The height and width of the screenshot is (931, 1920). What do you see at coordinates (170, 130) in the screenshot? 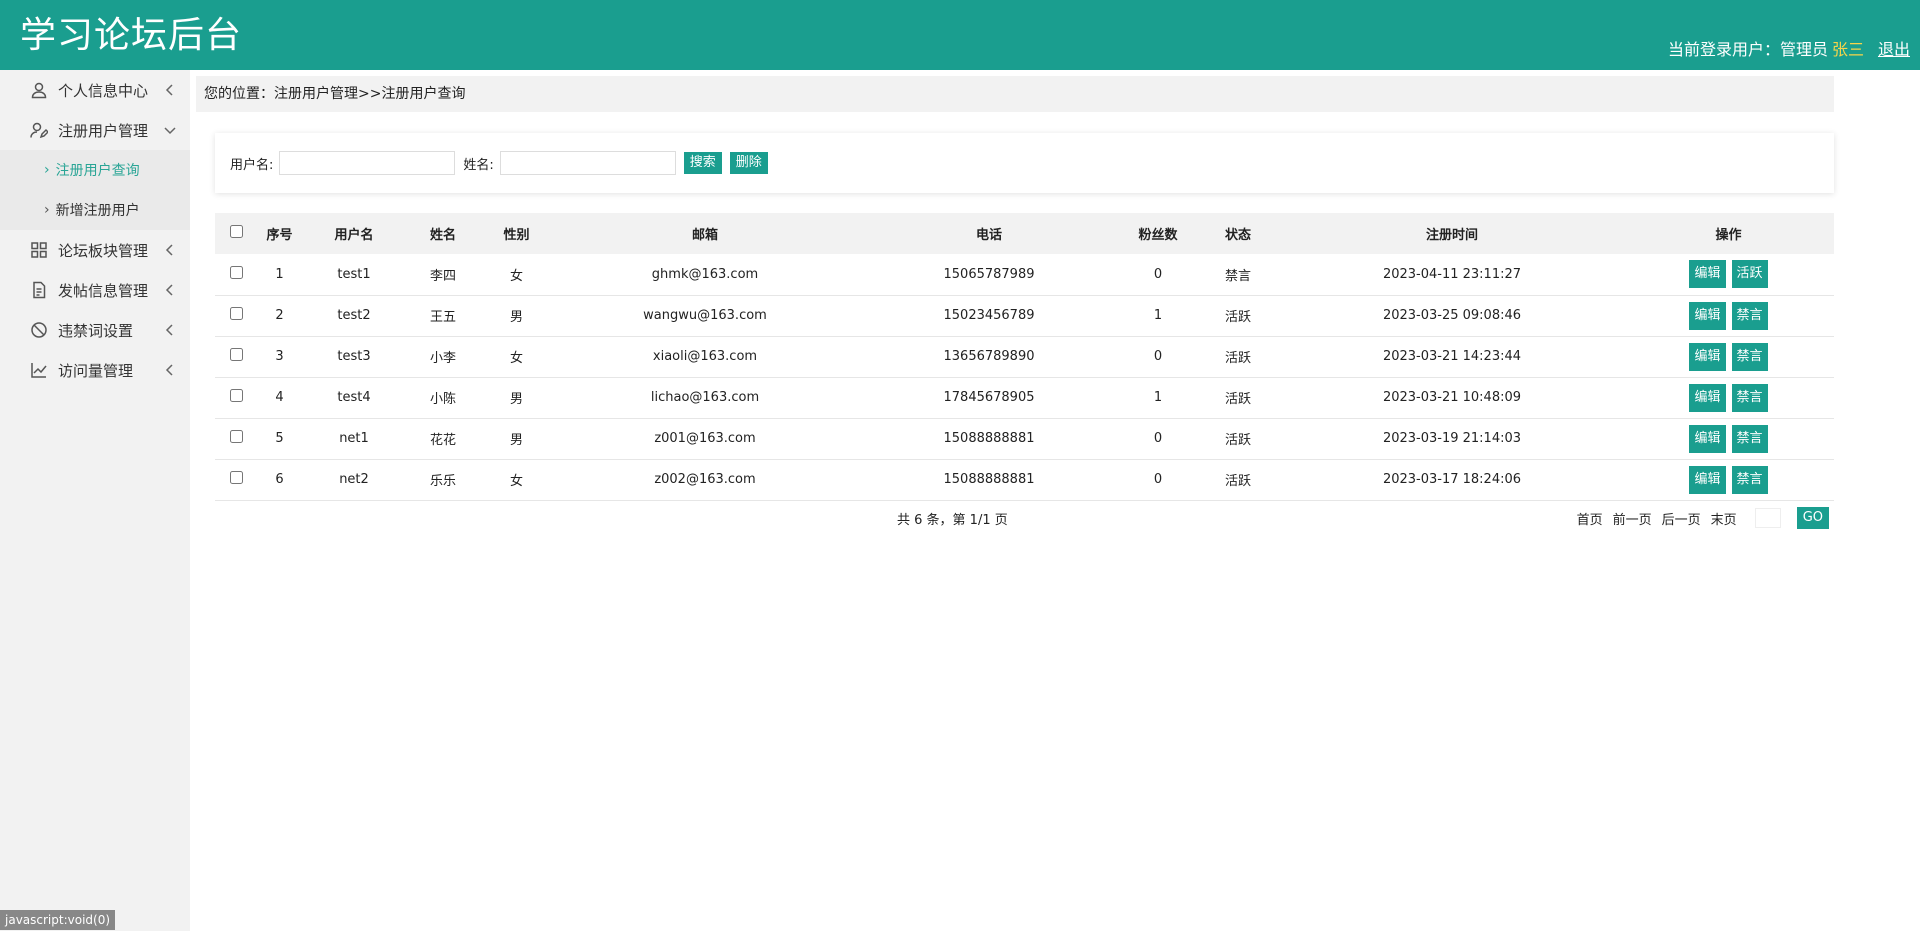
I see `chevron-down-icon` at bounding box center [170, 130].